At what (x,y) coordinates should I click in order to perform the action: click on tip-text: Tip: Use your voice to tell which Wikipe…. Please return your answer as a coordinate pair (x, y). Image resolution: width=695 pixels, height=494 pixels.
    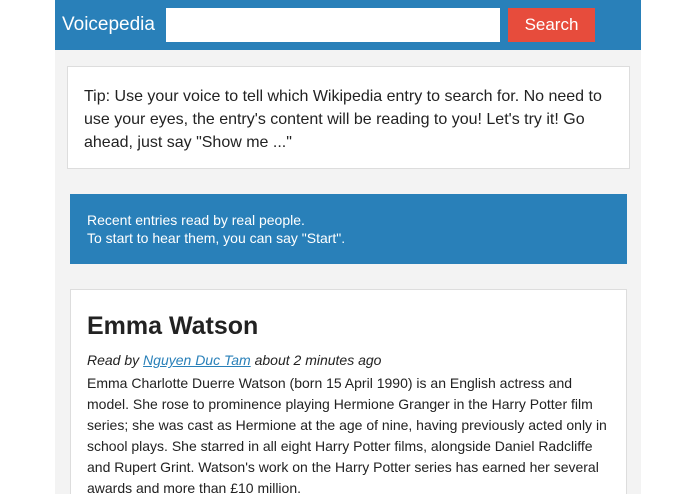
    Looking at the image, I should click on (343, 119).